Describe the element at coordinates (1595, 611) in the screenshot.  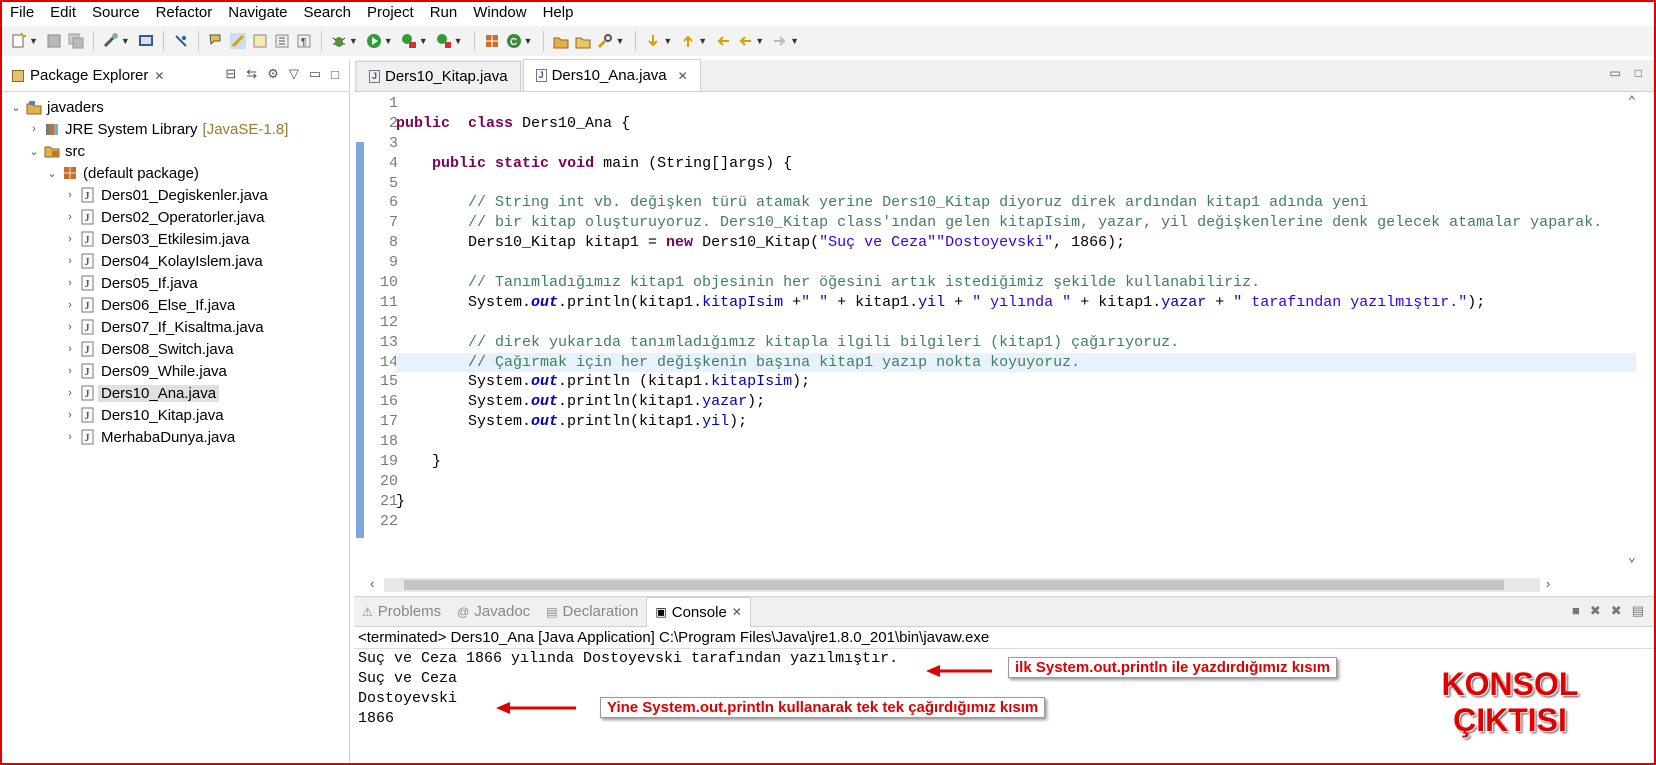
I see `remove-launch-icon: ✖` at that location.